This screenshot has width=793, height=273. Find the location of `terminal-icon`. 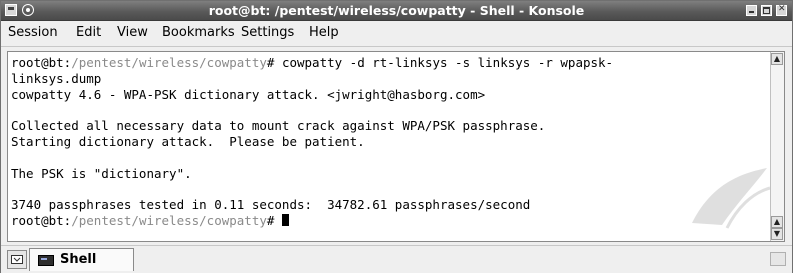

terminal-icon is located at coordinates (46, 260).